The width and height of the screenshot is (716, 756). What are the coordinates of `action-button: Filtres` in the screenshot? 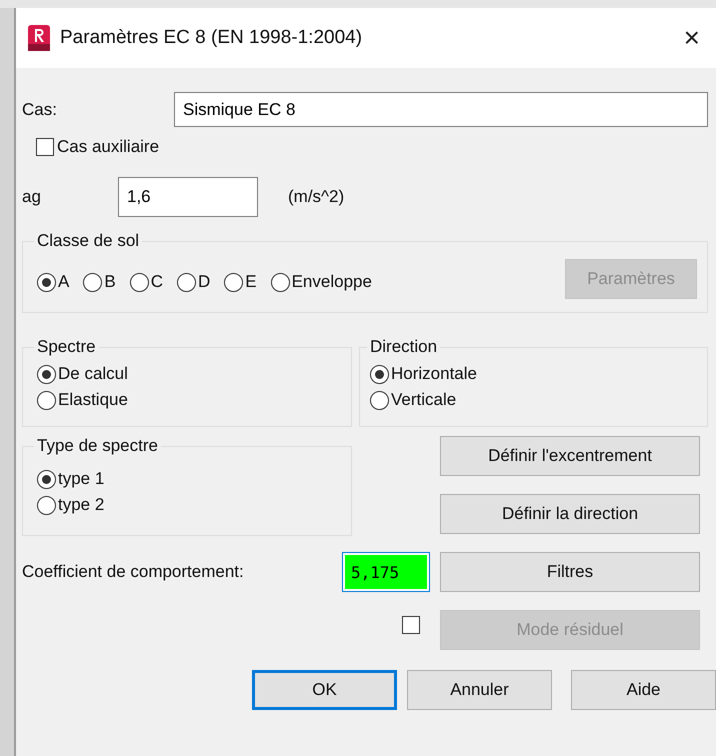 It's located at (570, 572).